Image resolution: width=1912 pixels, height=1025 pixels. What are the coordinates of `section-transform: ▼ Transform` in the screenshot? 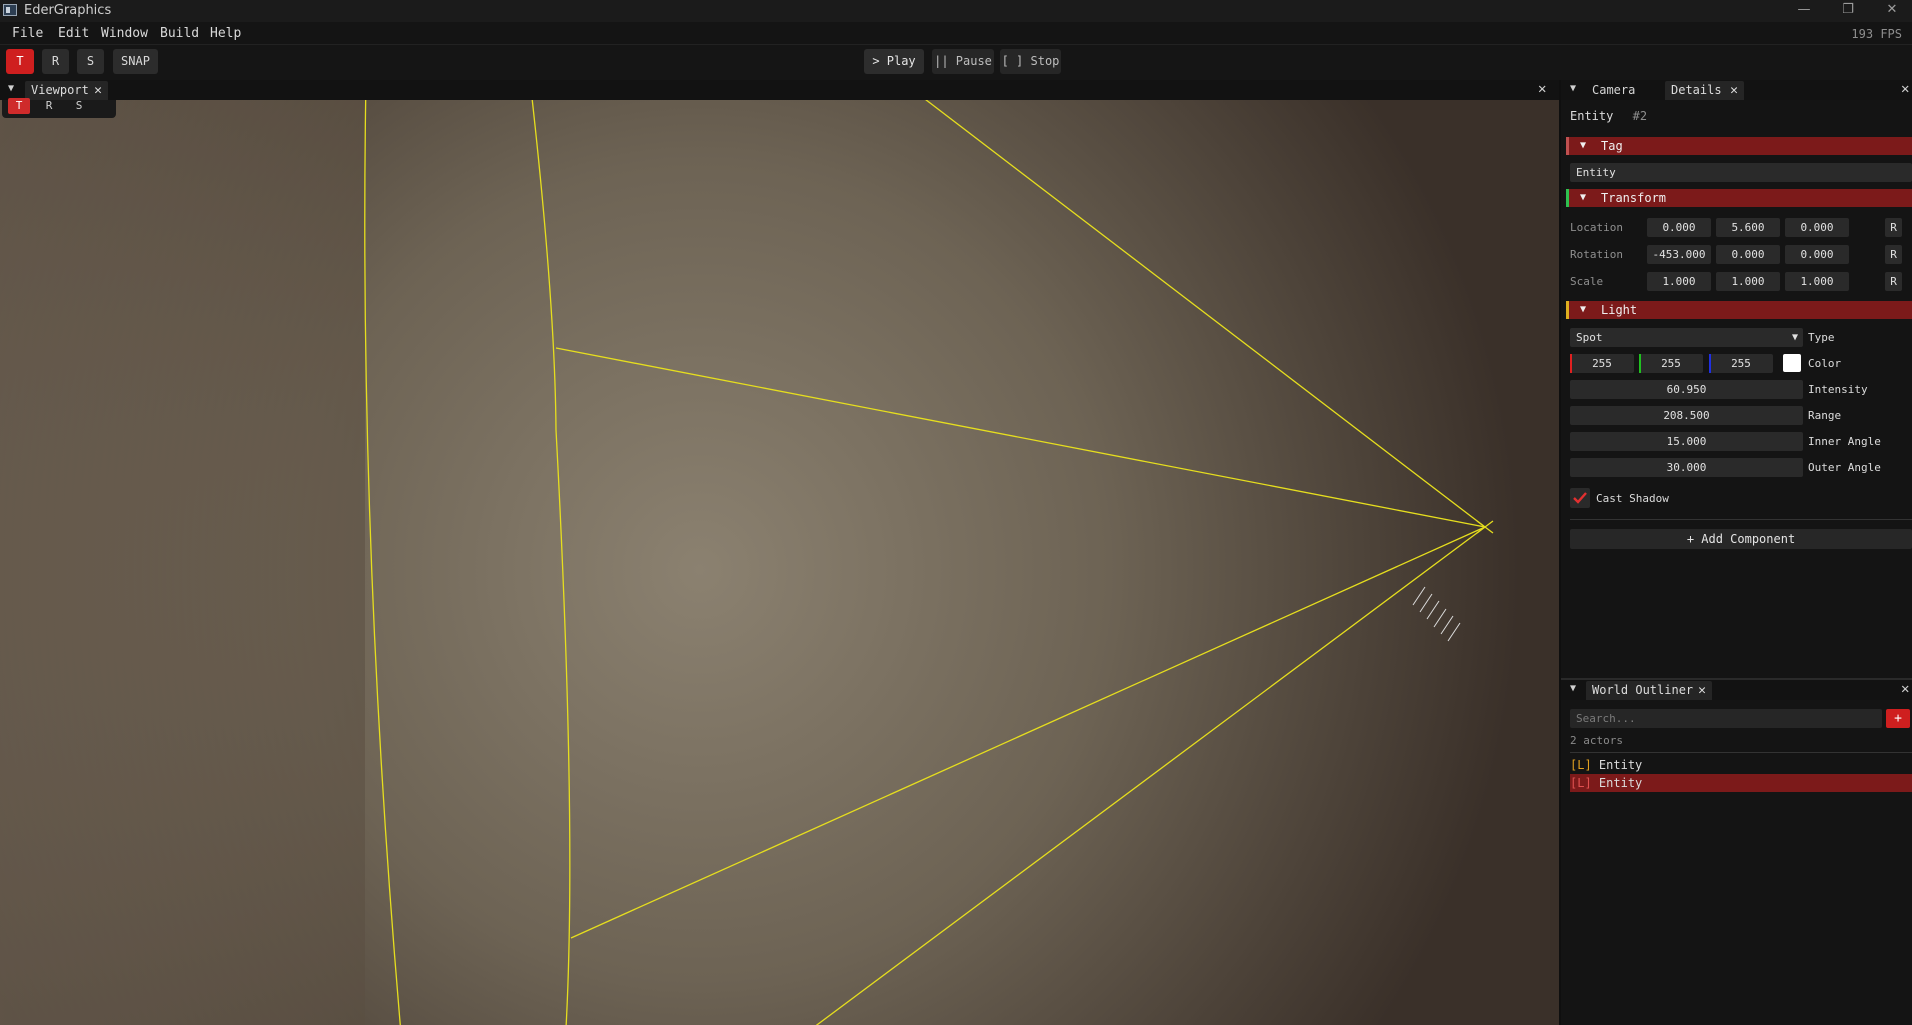 It's located at (1739, 198).